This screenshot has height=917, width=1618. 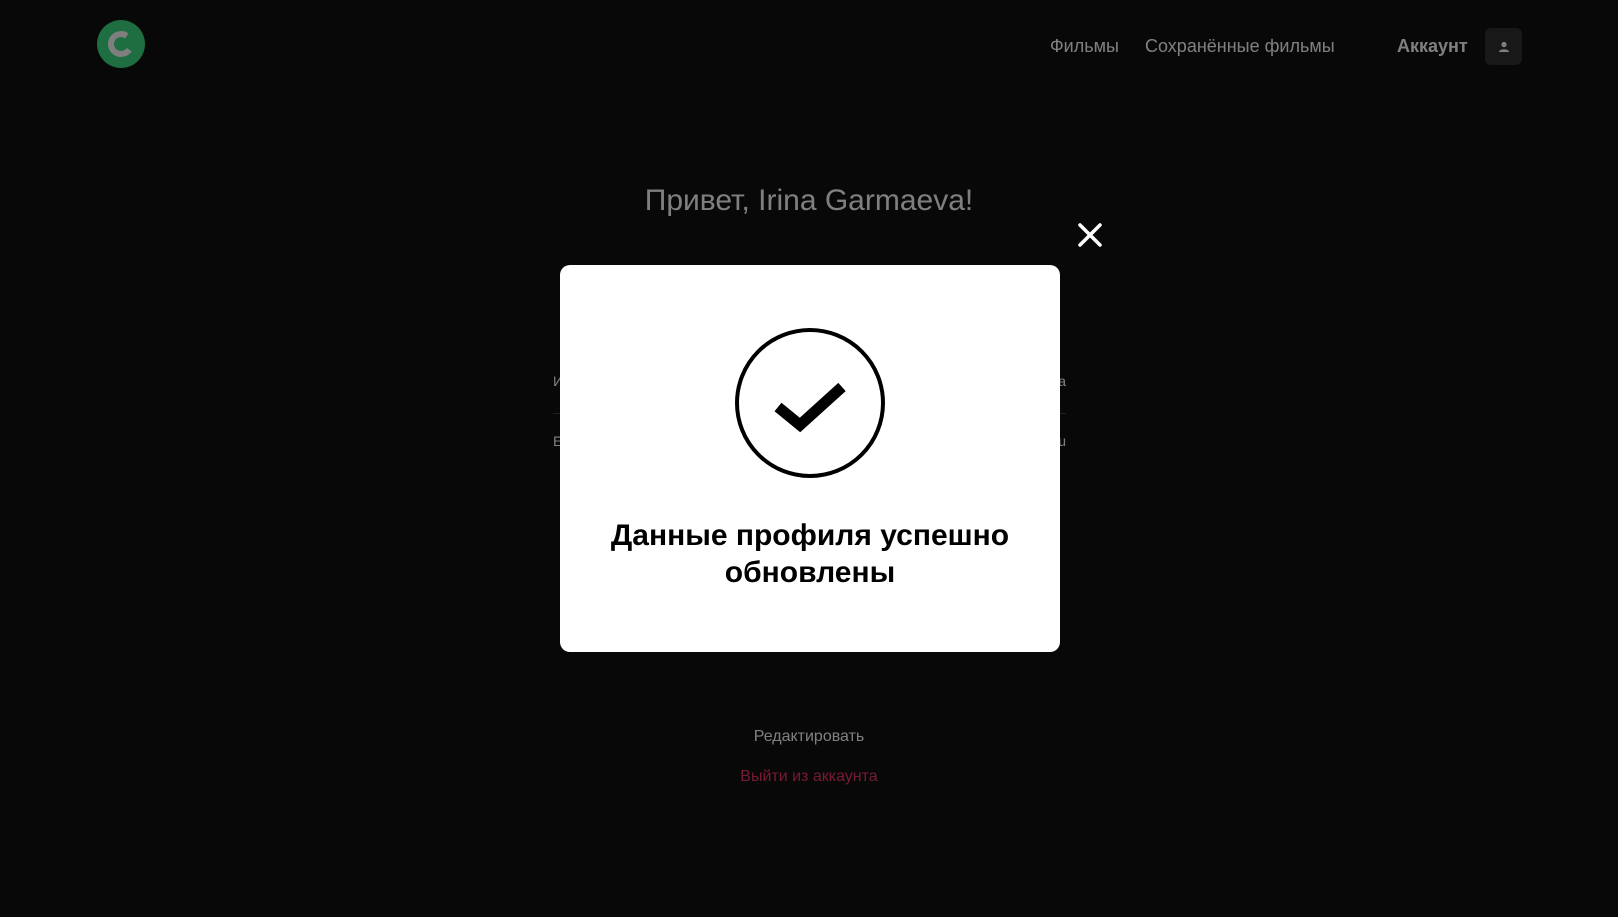 I want to click on success-modal: Данные профиля успешно обновлены, so click(x=810, y=458).